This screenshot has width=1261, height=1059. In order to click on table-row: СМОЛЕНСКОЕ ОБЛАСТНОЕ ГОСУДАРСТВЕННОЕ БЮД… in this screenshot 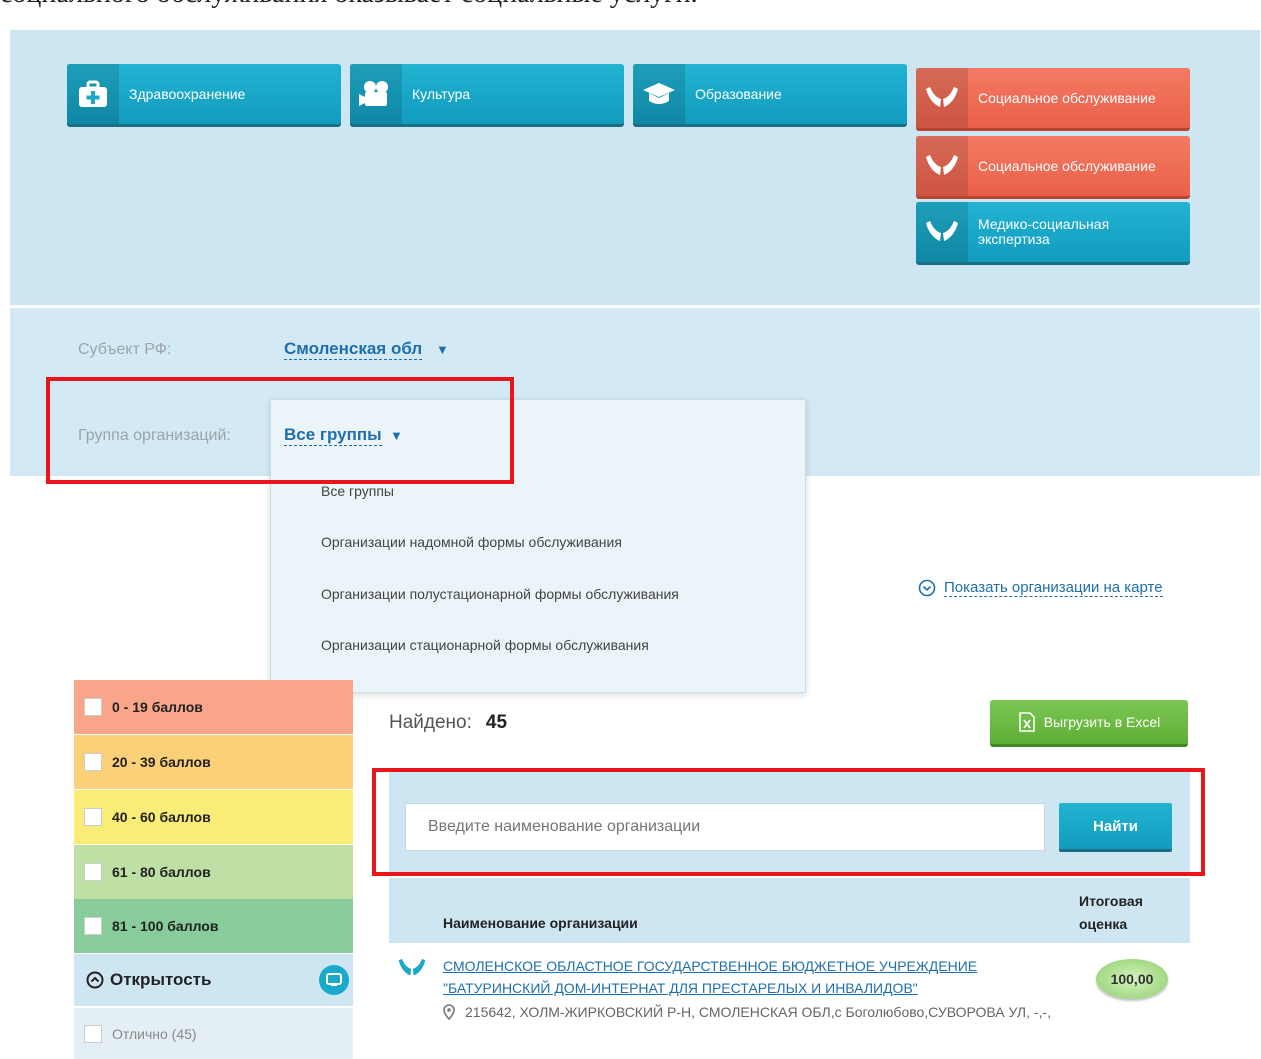, I will do `click(789, 1002)`.